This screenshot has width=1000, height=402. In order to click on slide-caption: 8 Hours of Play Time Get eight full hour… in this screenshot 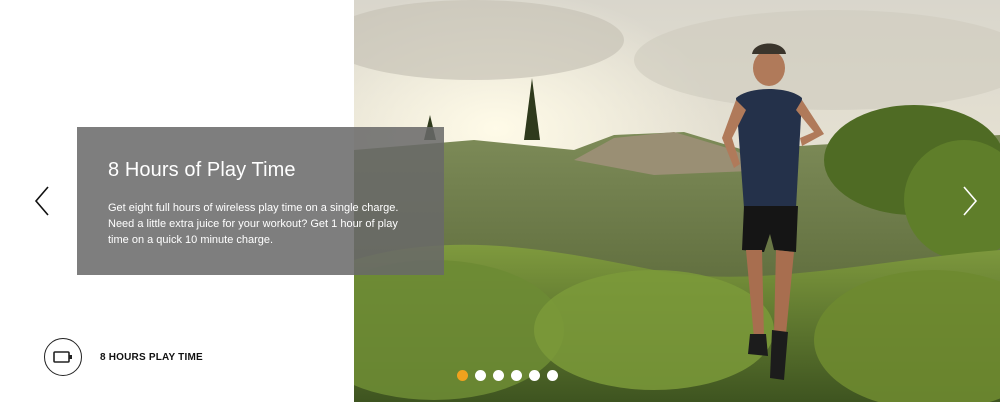, I will do `click(260, 201)`.